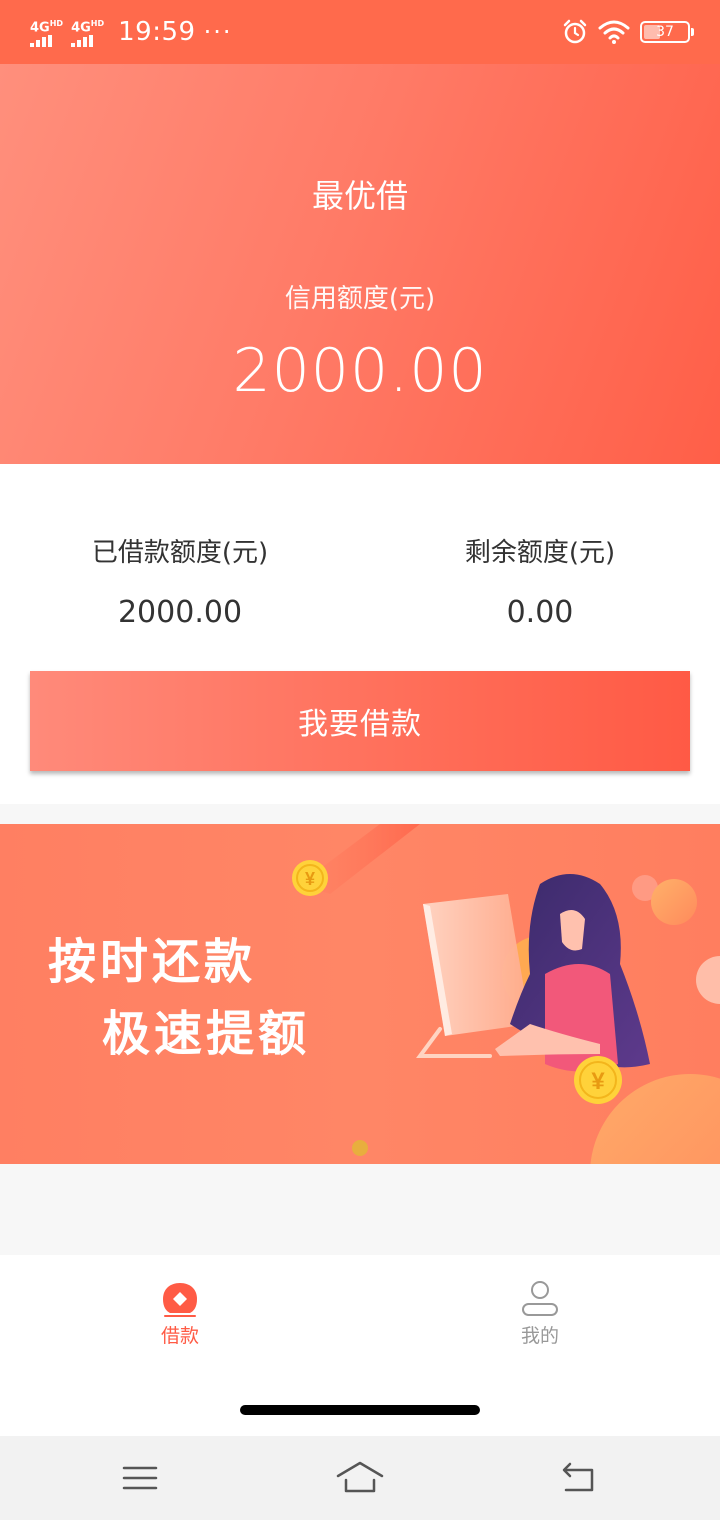  What do you see at coordinates (540, 1298) in the screenshot?
I see `profile-icon` at bounding box center [540, 1298].